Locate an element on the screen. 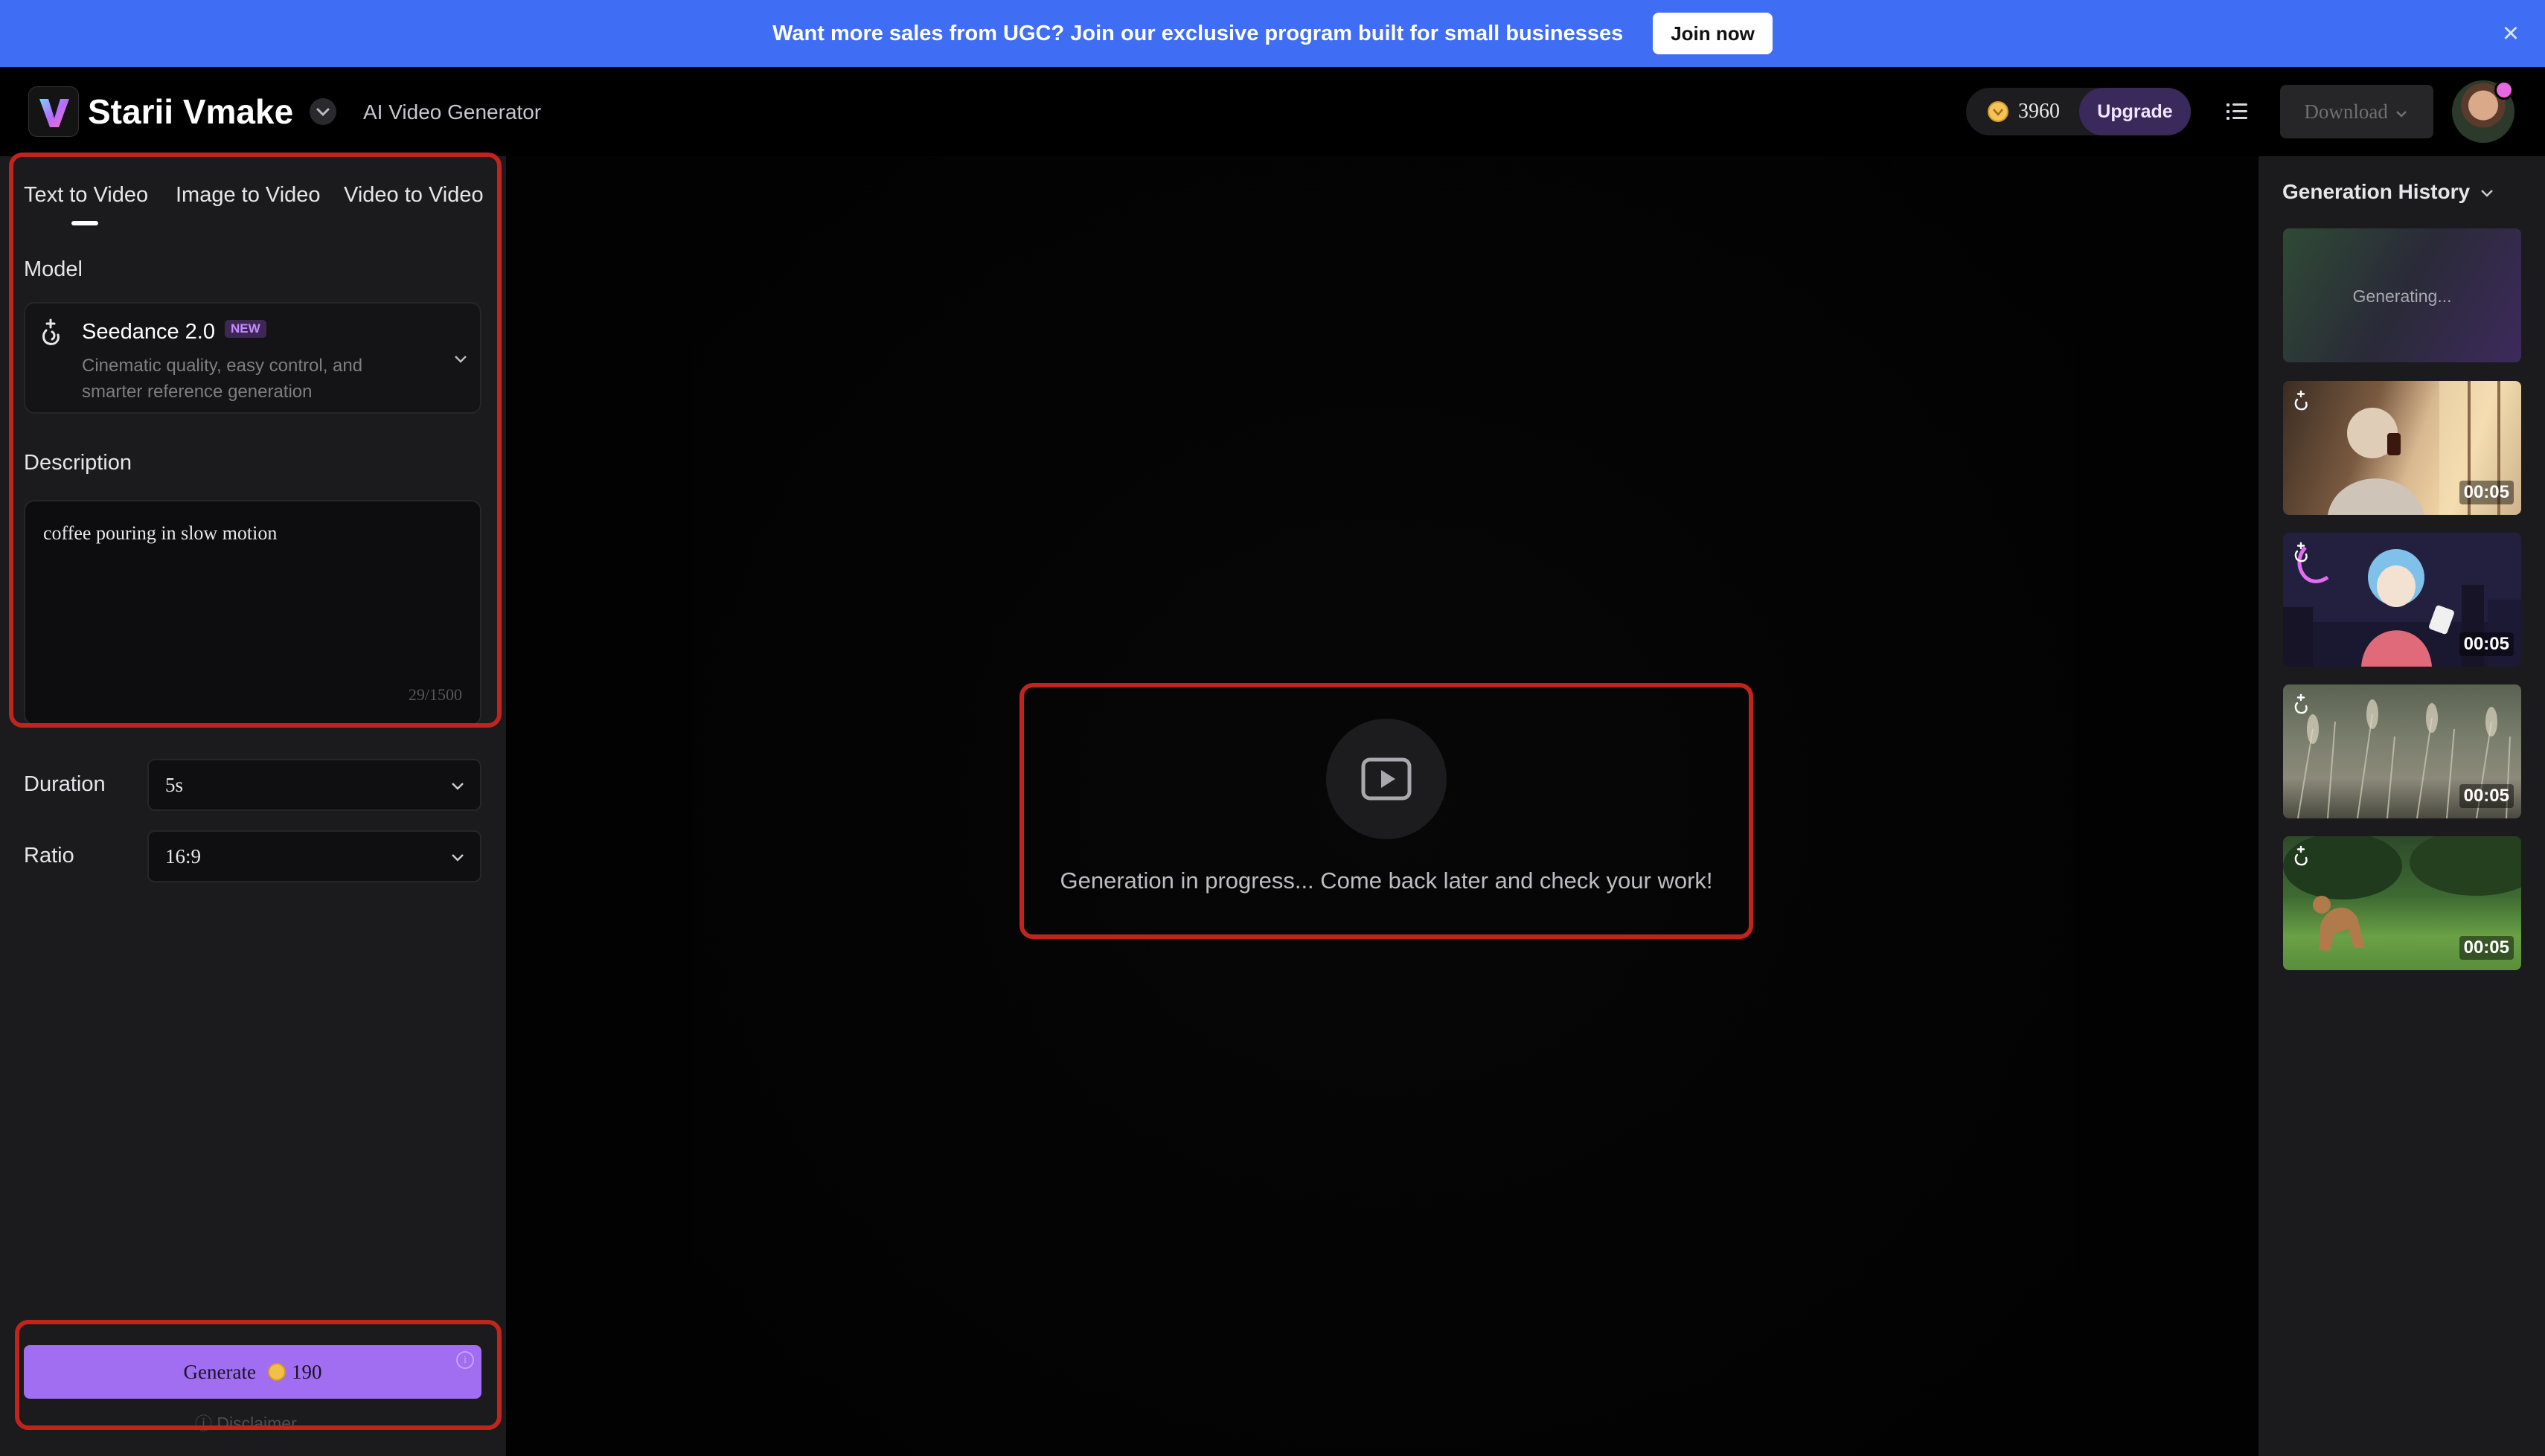 This screenshot has width=2545, height=1456. description-label: Description is located at coordinates (78, 463).